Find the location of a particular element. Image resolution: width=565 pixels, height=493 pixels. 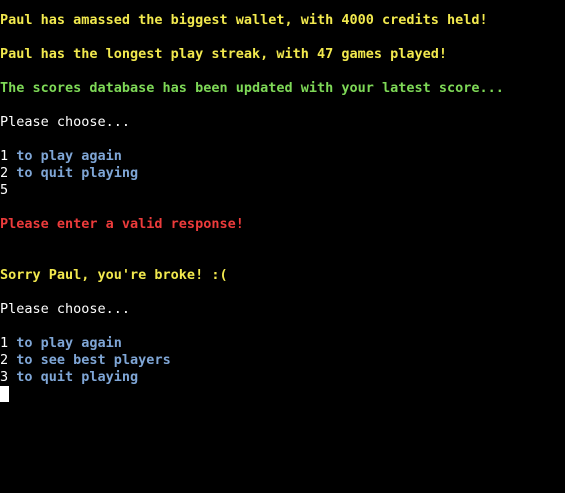

menu1-user-input: 5 is located at coordinates (4, 190).